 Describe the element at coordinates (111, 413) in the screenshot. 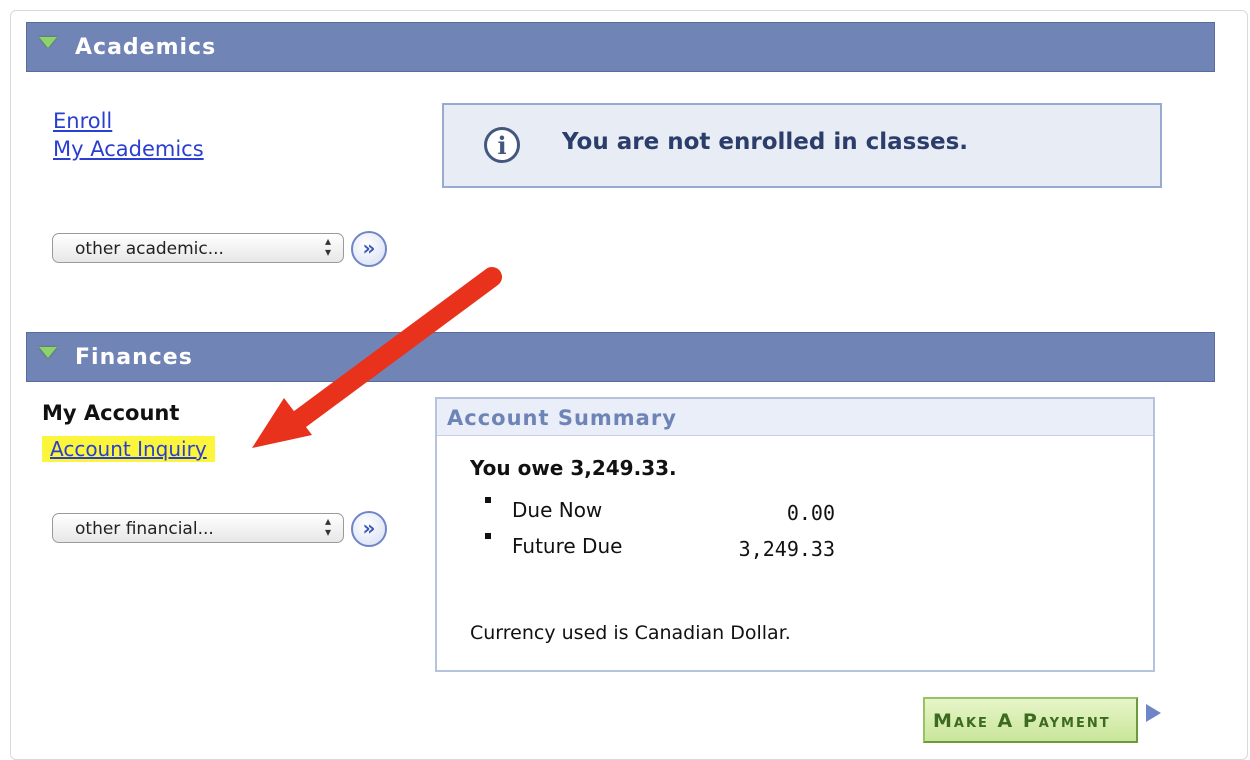

I see `my-account-heading: My Account` at that location.